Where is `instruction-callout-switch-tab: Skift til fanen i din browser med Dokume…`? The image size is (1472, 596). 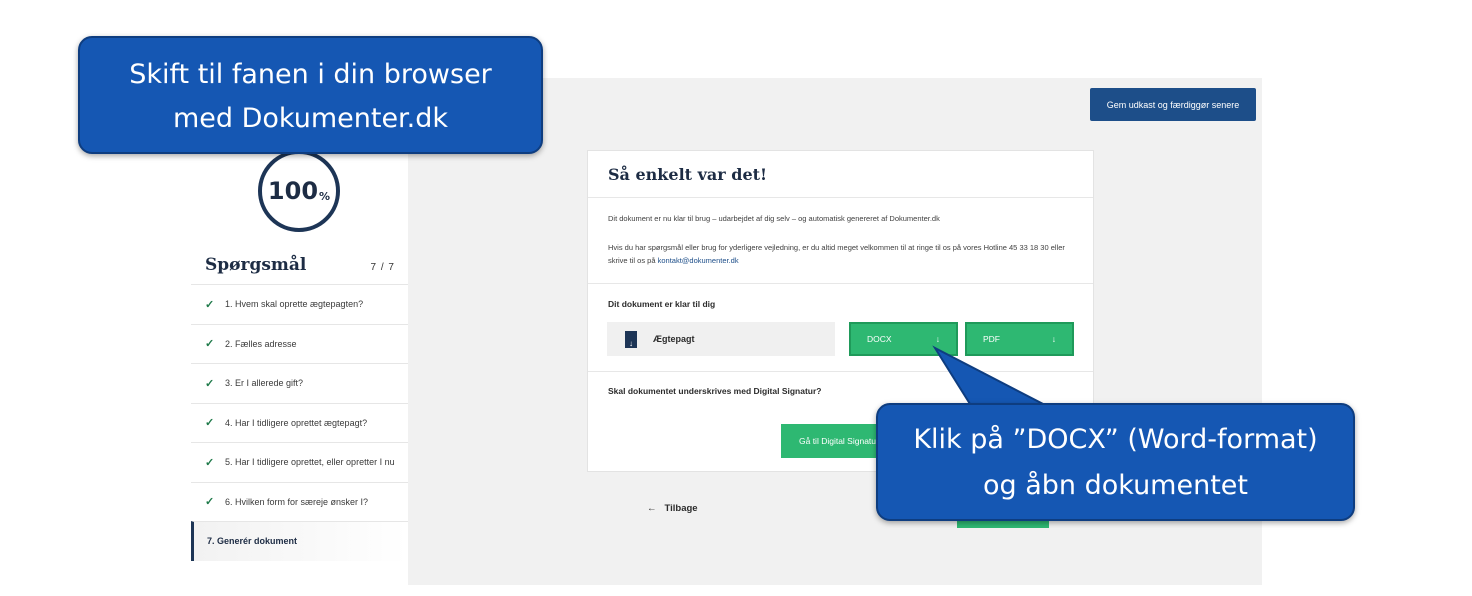
instruction-callout-switch-tab: Skift til fanen i din browser med Dokume… is located at coordinates (310, 95).